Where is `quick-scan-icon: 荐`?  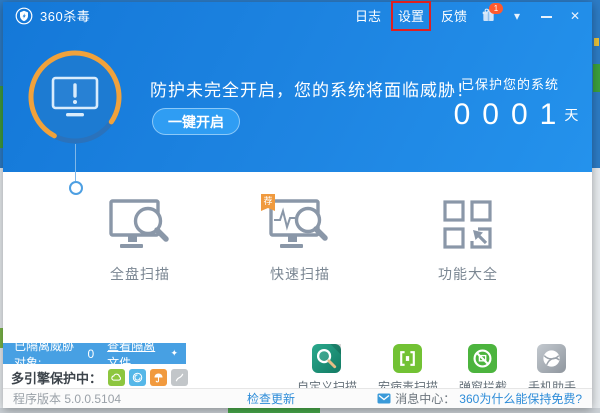 quick-scan-icon: 荐 is located at coordinates (300, 225).